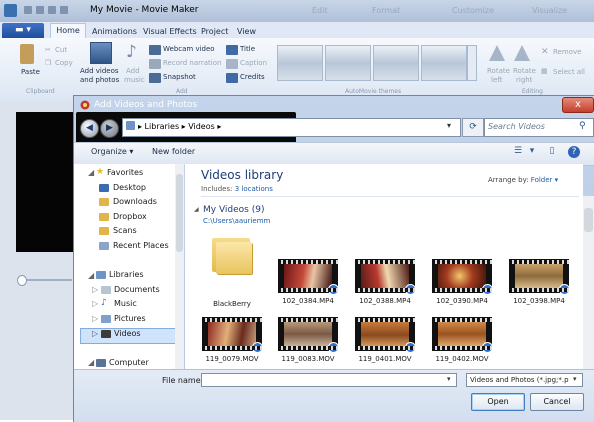 The width and height of the screenshot is (594, 422). Describe the element at coordinates (246, 31) in the screenshot. I see `tab-view: View` at that location.